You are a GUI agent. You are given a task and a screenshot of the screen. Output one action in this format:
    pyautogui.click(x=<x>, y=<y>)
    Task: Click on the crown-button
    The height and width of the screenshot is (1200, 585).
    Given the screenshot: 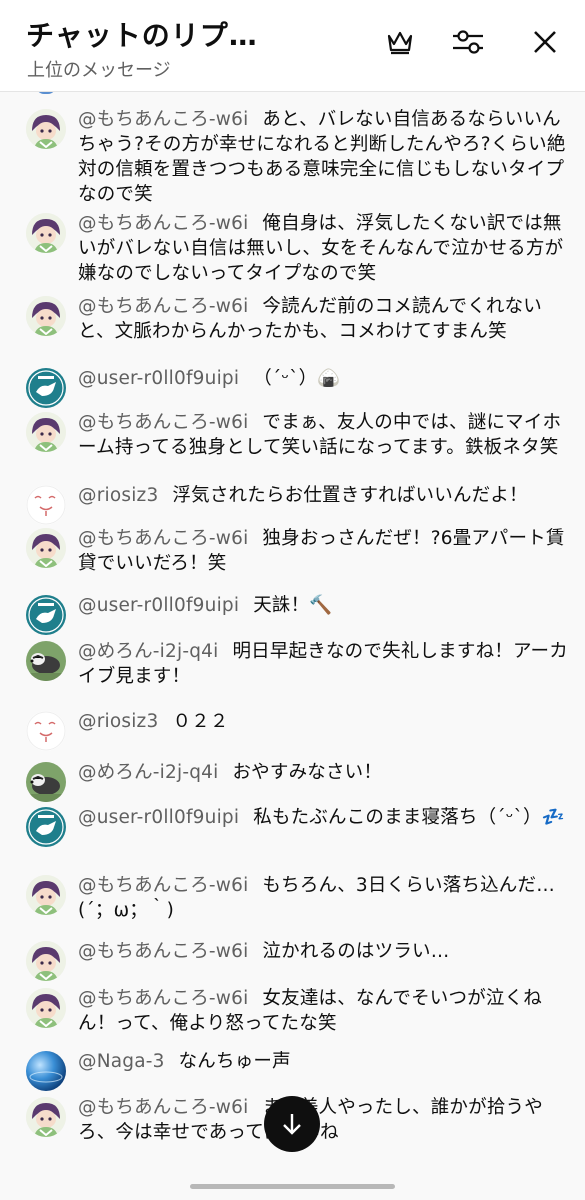 What is the action you would take?
    pyautogui.click(x=400, y=42)
    